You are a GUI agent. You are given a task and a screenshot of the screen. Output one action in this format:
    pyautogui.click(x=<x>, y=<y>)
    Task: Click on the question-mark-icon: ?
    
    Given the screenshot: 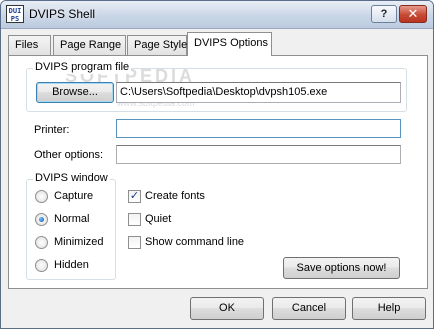 What is the action you would take?
    pyautogui.click(x=384, y=14)
    